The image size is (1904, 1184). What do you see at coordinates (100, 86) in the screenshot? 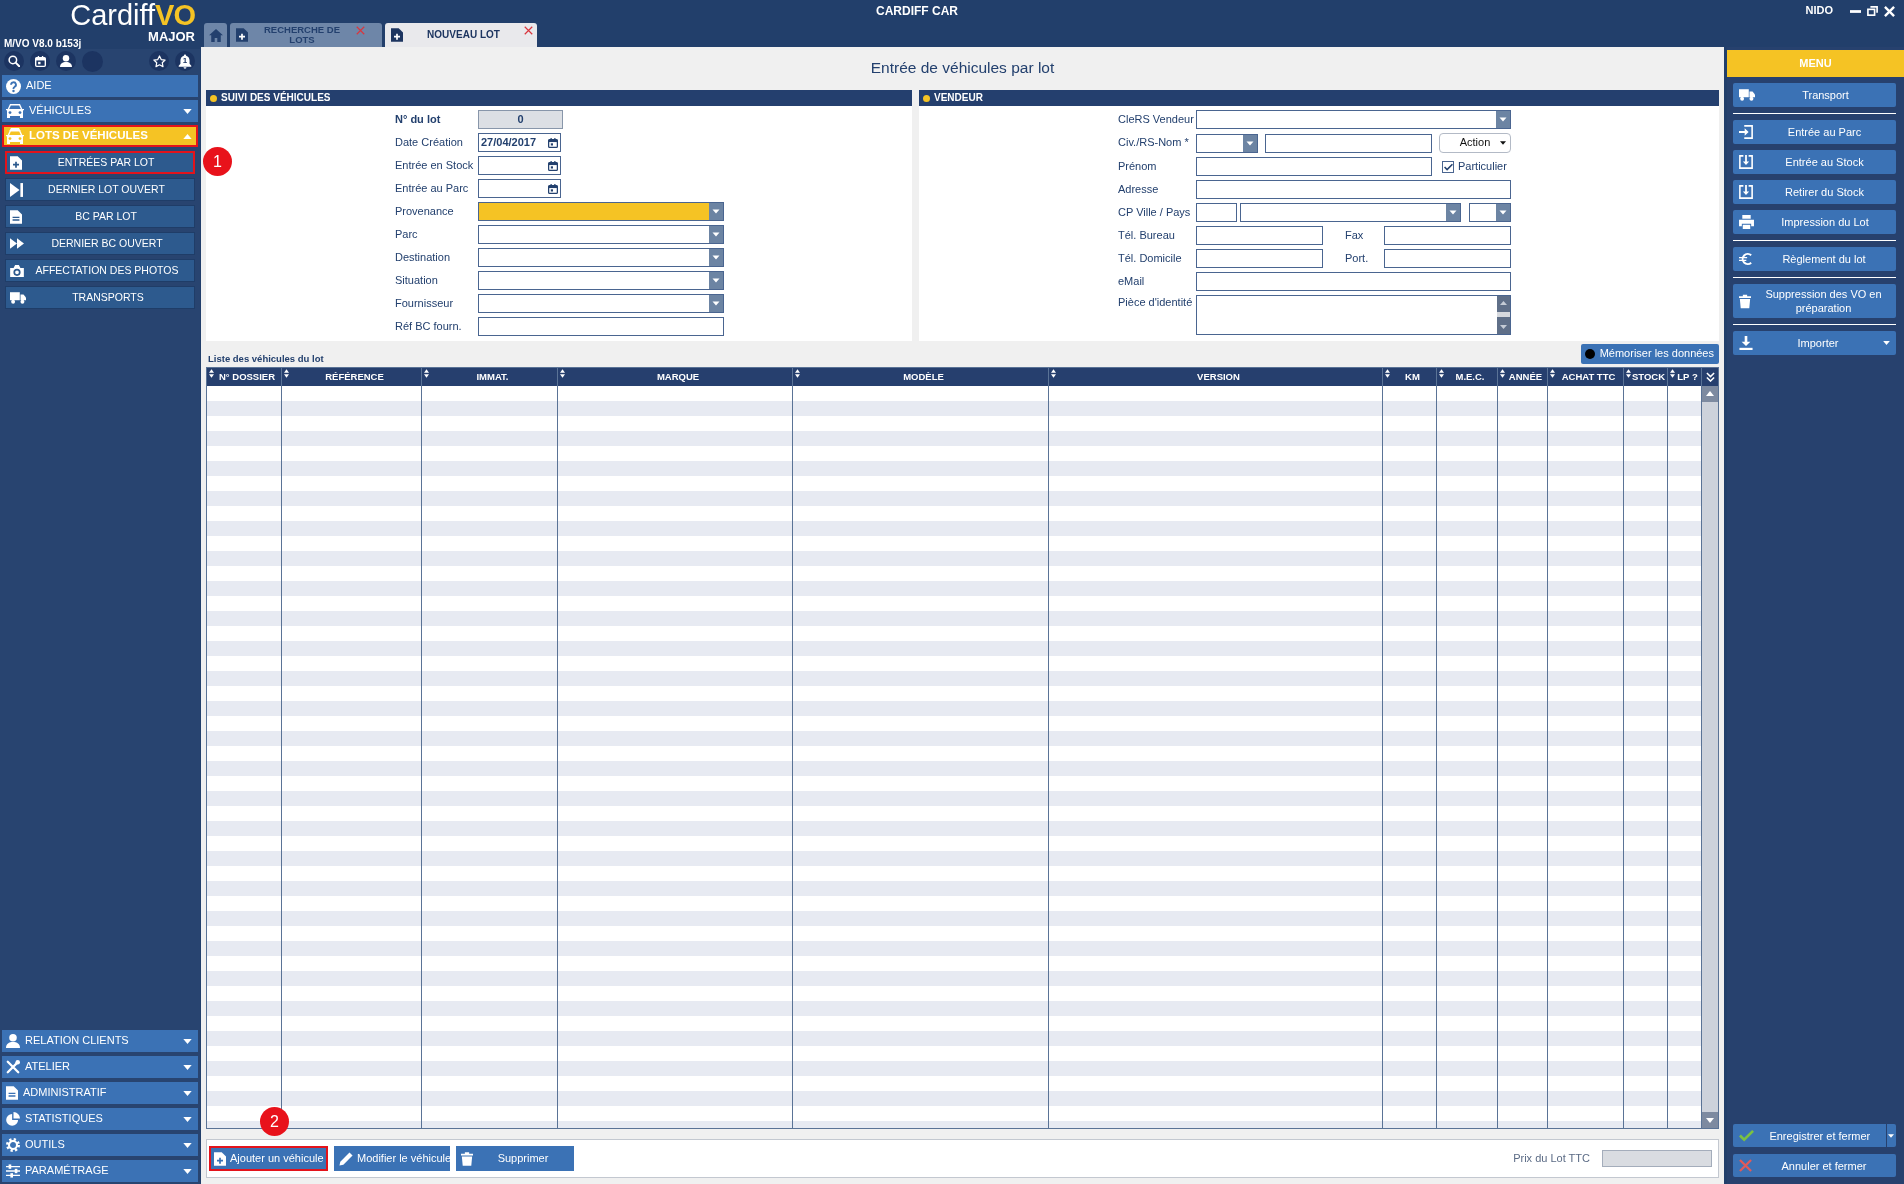
I see `help-item: AIDE` at bounding box center [100, 86].